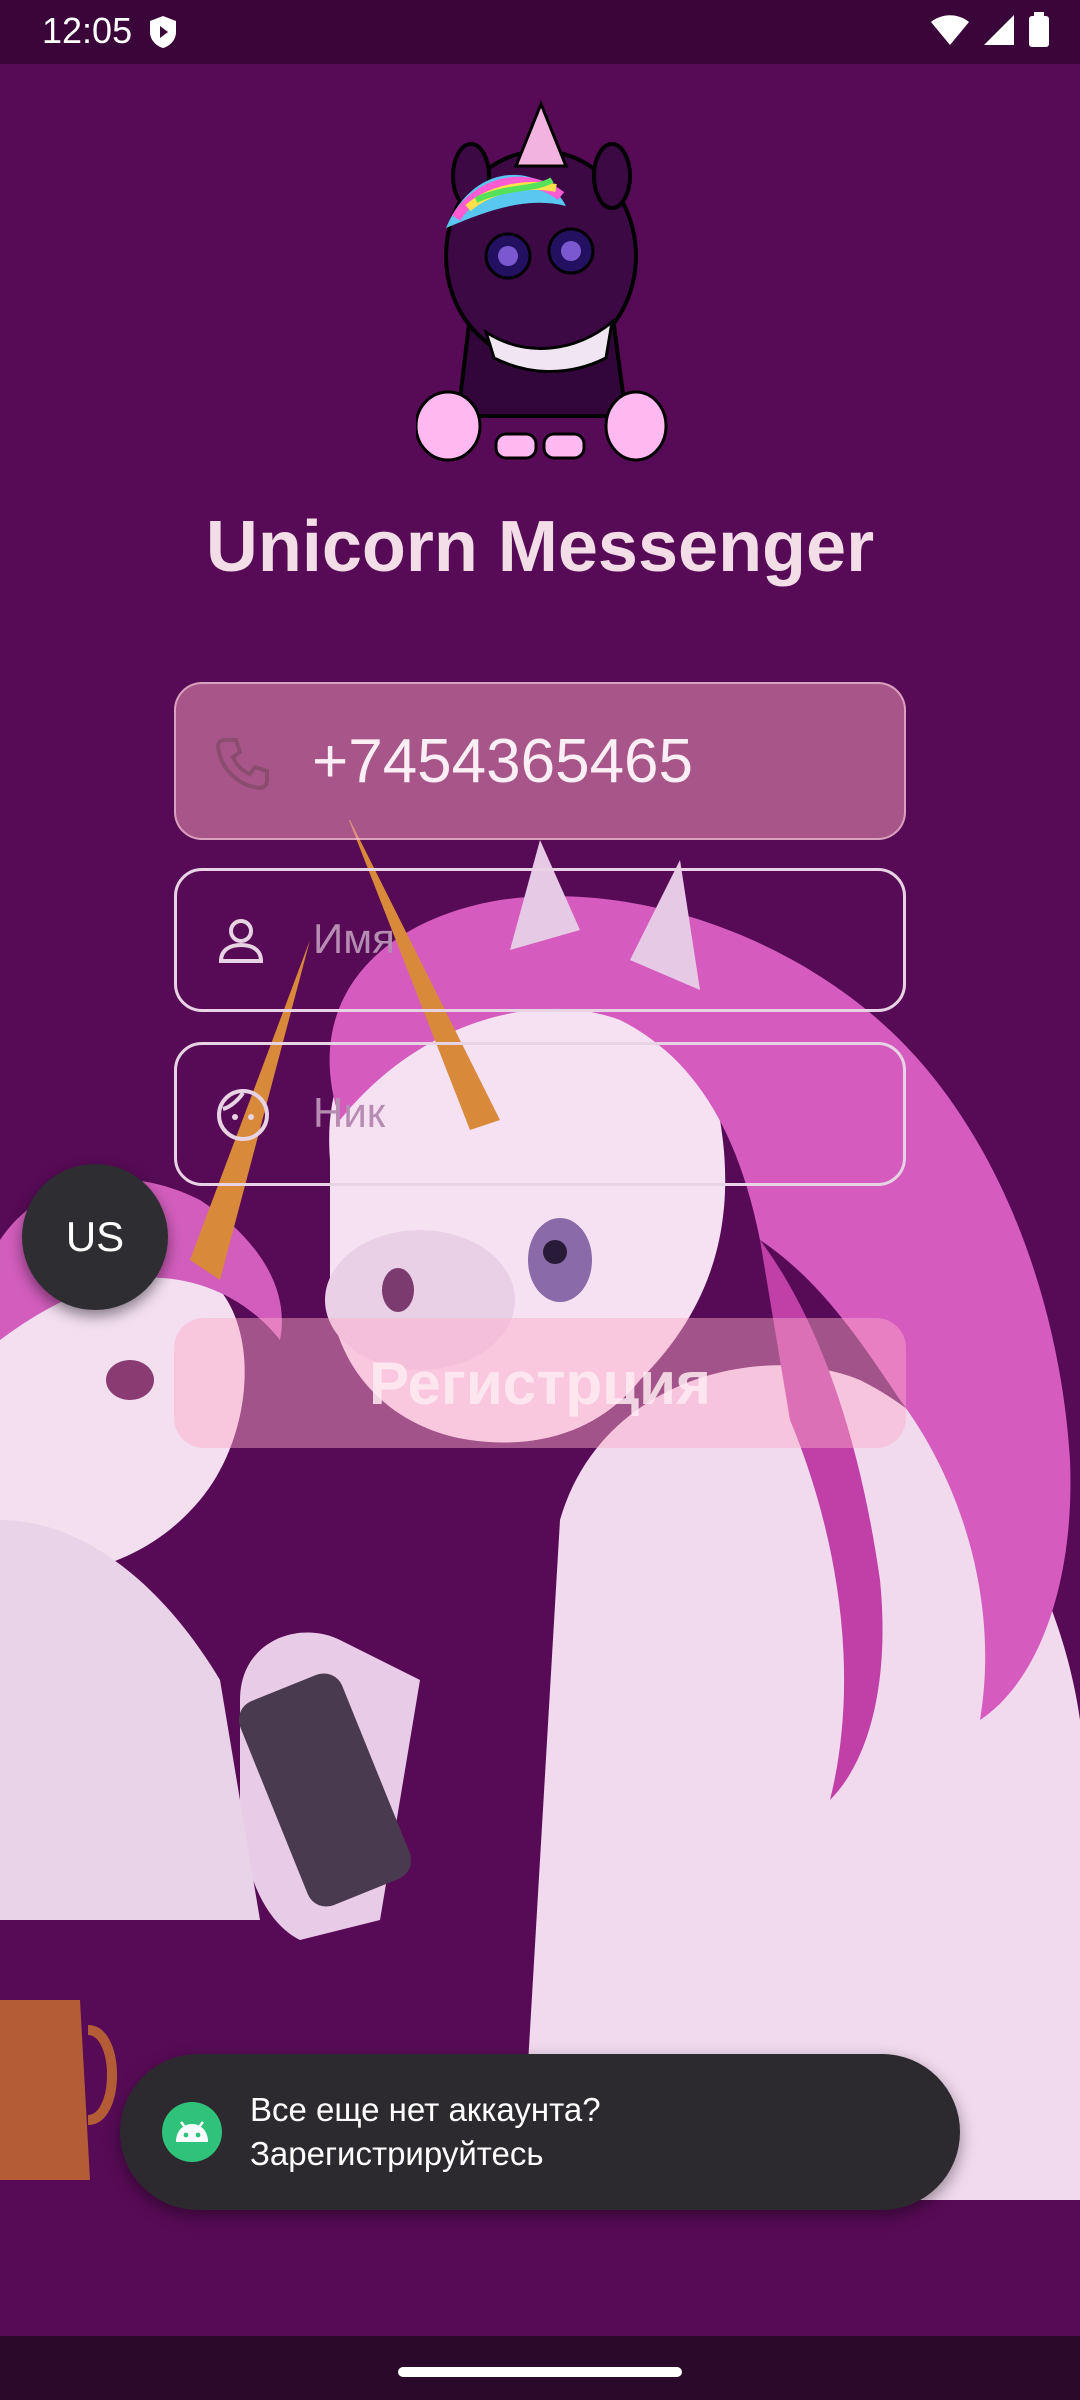 The width and height of the screenshot is (1080, 2400). What do you see at coordinates (502, 761) in the screenshot?
I see `phone-input: +7454365465` at bounding box center [502, 761].